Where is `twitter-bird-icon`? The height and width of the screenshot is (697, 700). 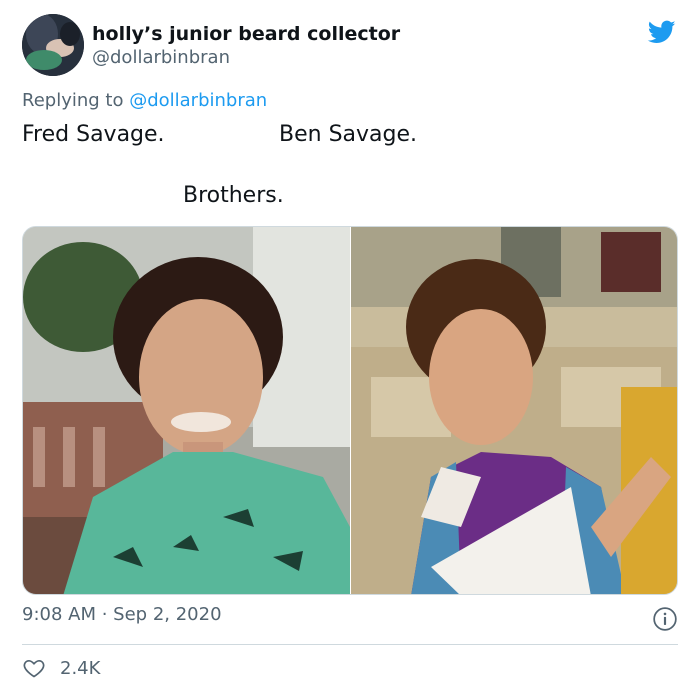
twitter-bird-icon is located at coordinates (662, 32).